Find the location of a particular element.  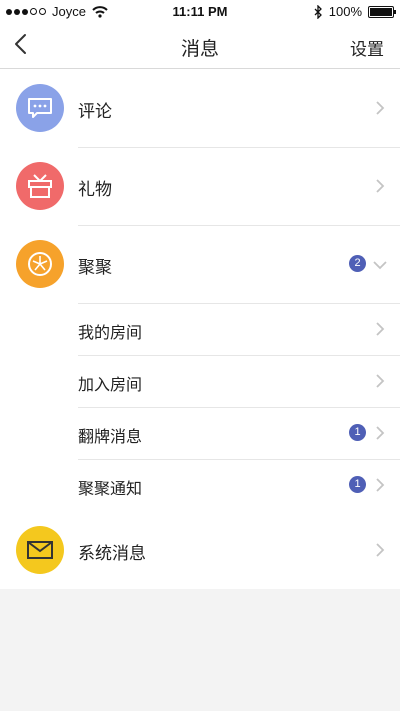

status-right: 100% is located at coordinates (354, 11).